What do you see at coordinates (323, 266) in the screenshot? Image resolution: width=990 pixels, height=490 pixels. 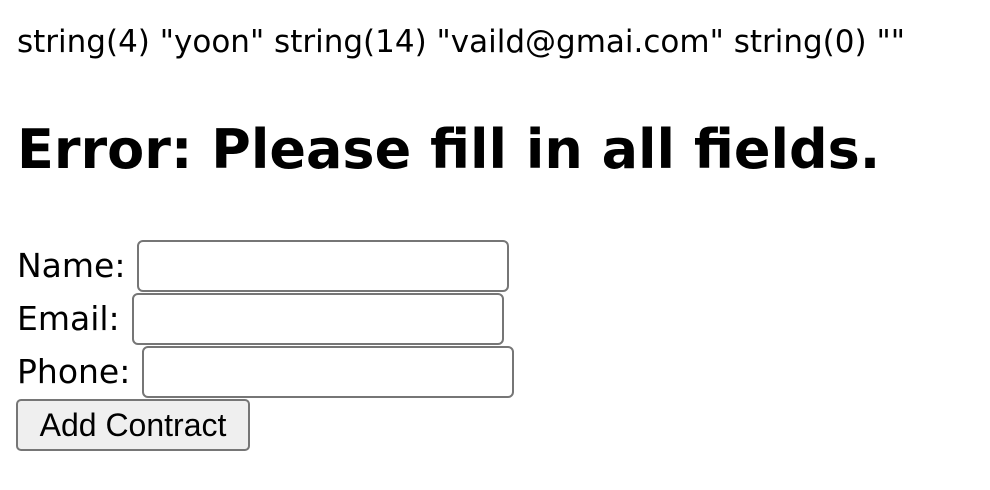 I see `name-input` at bounding box center [323, 266].